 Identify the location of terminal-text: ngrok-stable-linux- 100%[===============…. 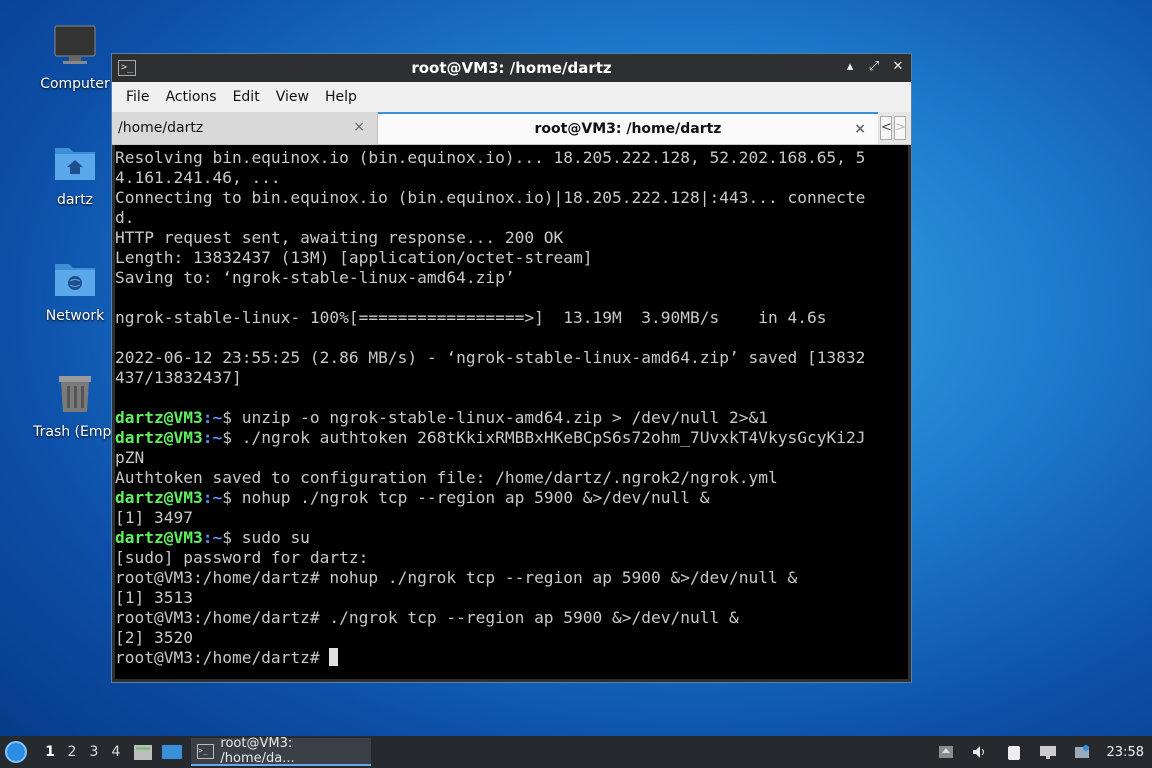
(471, 317).